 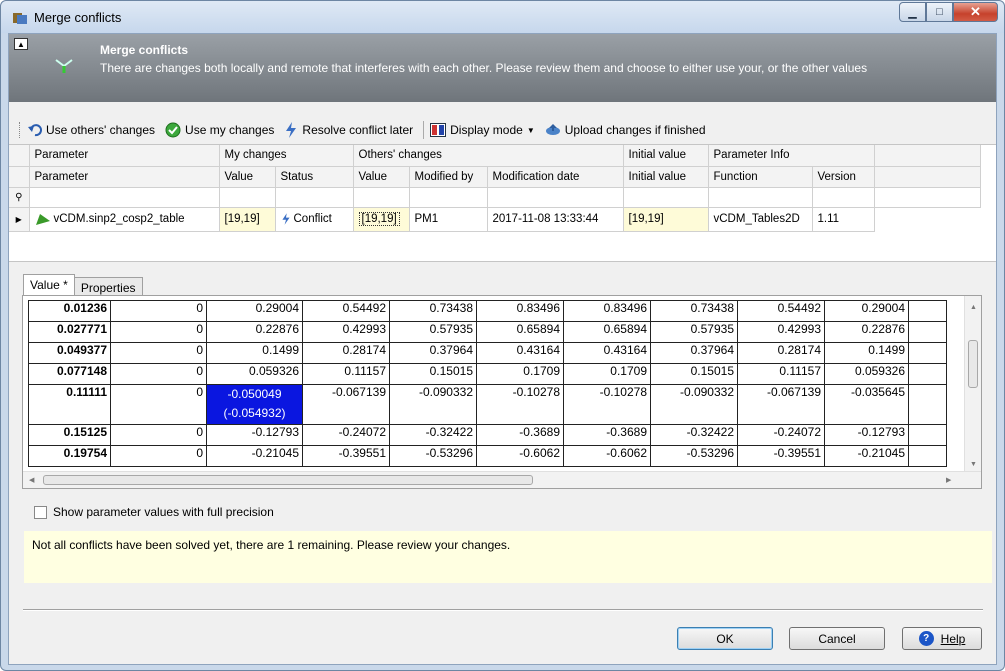 I want to click on band-my-changes: My changes, so click(x=286, y=156).